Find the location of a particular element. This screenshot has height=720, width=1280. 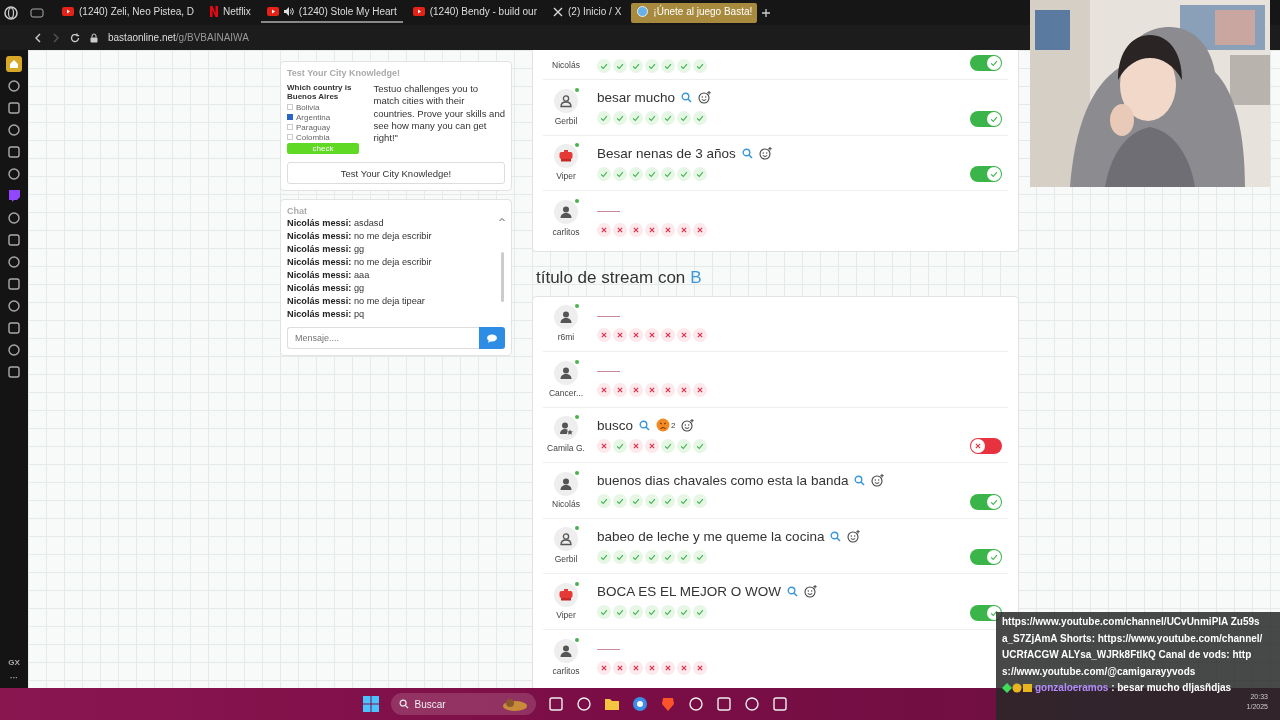

reload-icon is located at coordinates (75, 37).